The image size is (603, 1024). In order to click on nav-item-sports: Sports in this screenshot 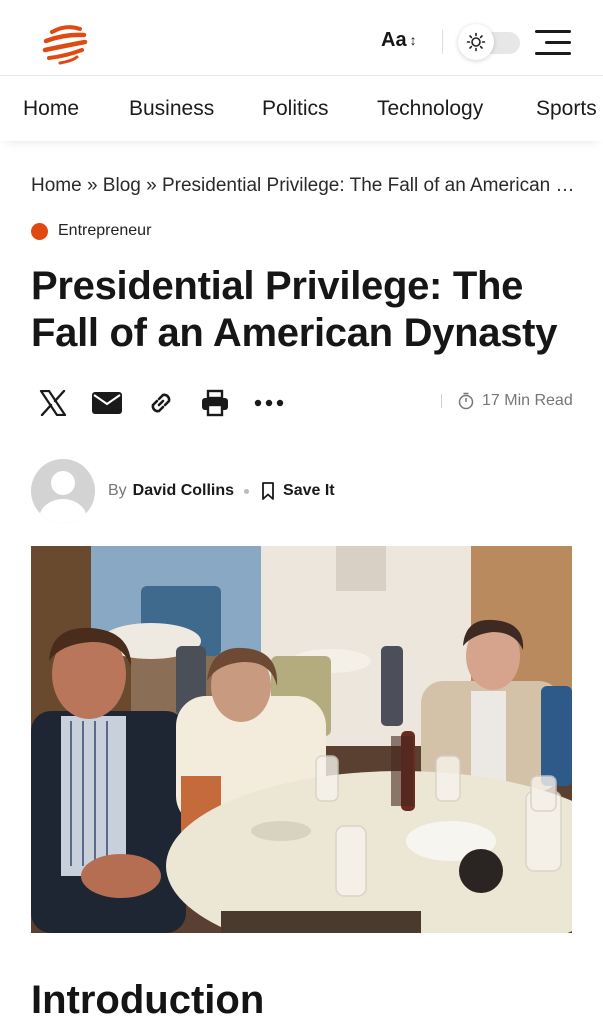, I will do `click(566, 109)`.